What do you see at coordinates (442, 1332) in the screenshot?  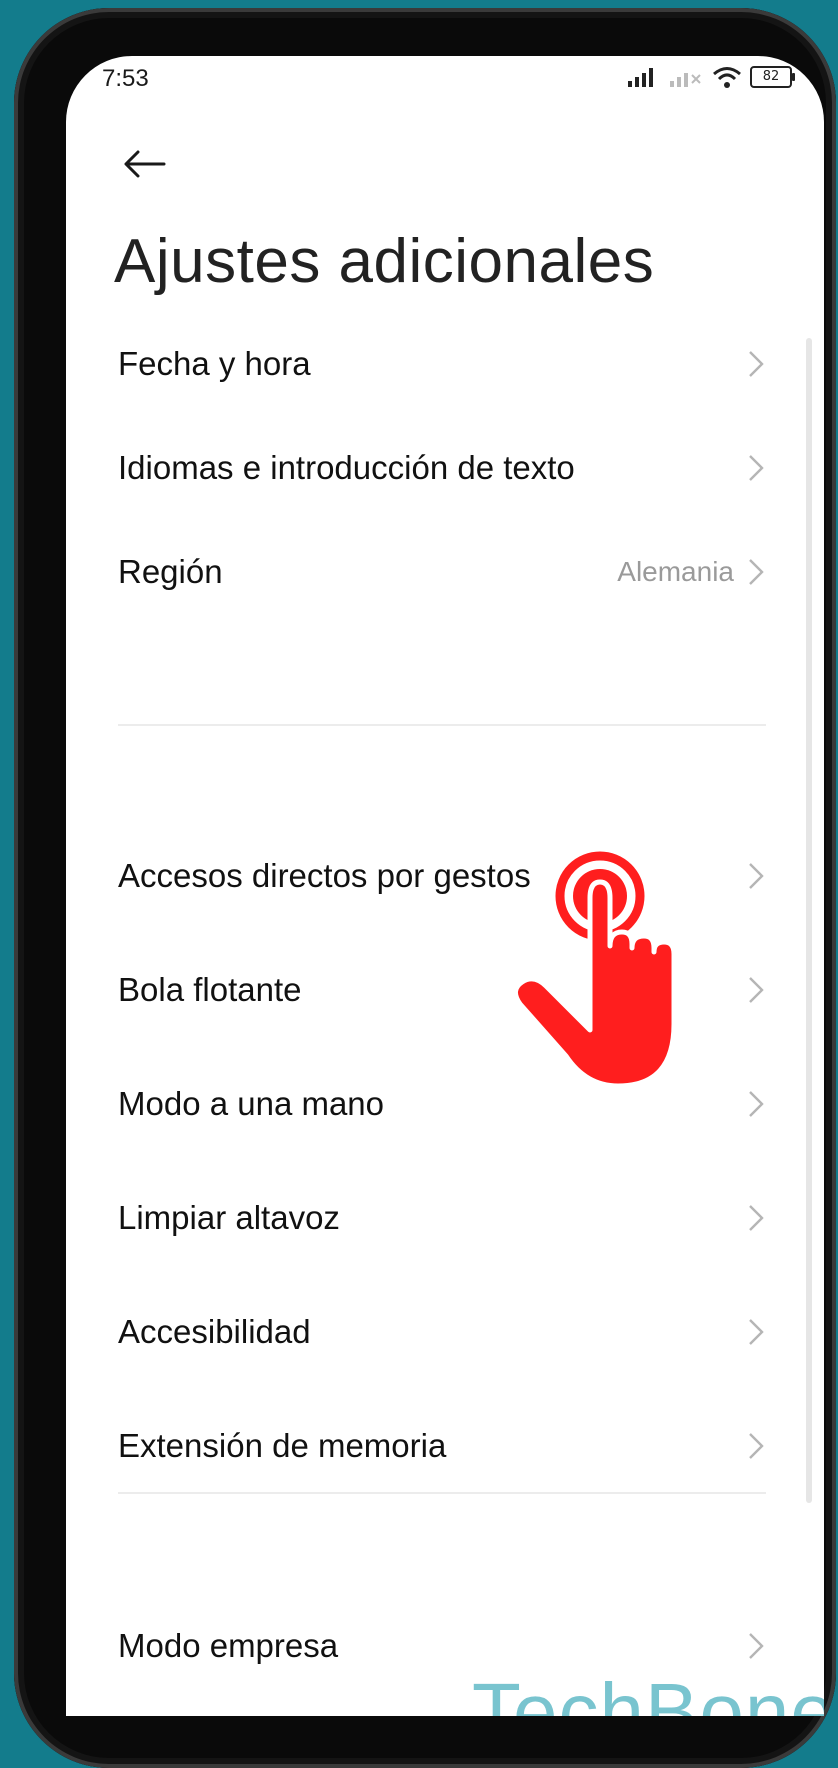 I see `setting-accessibility: Accesibilidad` at bounding box center [442, 1332].